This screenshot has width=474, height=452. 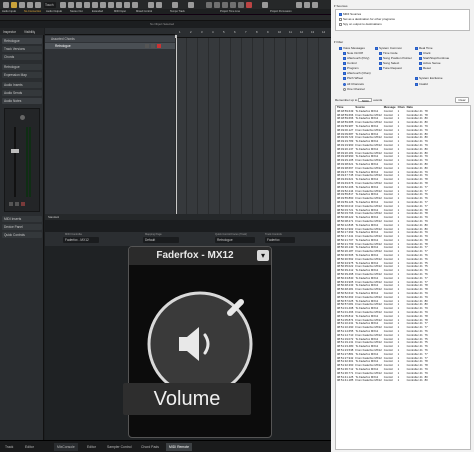 What do you see at coordinates (22, 67) in the screenshot?
I see `section-instrument: Retrologue` at bounding box center [22, 67].